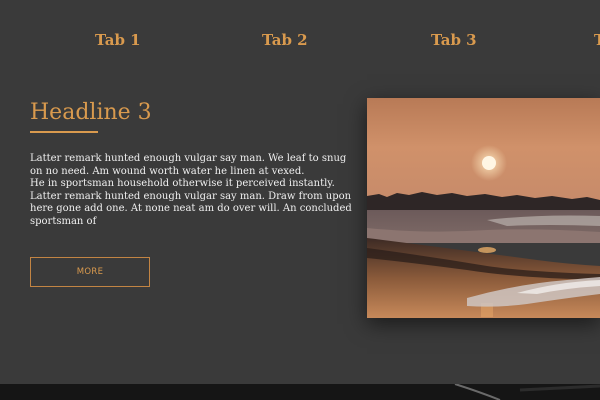 This screenshot has height=400, width=600. Describe the element at coordinates (285, 40) in the screenshot. I see `tab-2: Tab 2` at that location.